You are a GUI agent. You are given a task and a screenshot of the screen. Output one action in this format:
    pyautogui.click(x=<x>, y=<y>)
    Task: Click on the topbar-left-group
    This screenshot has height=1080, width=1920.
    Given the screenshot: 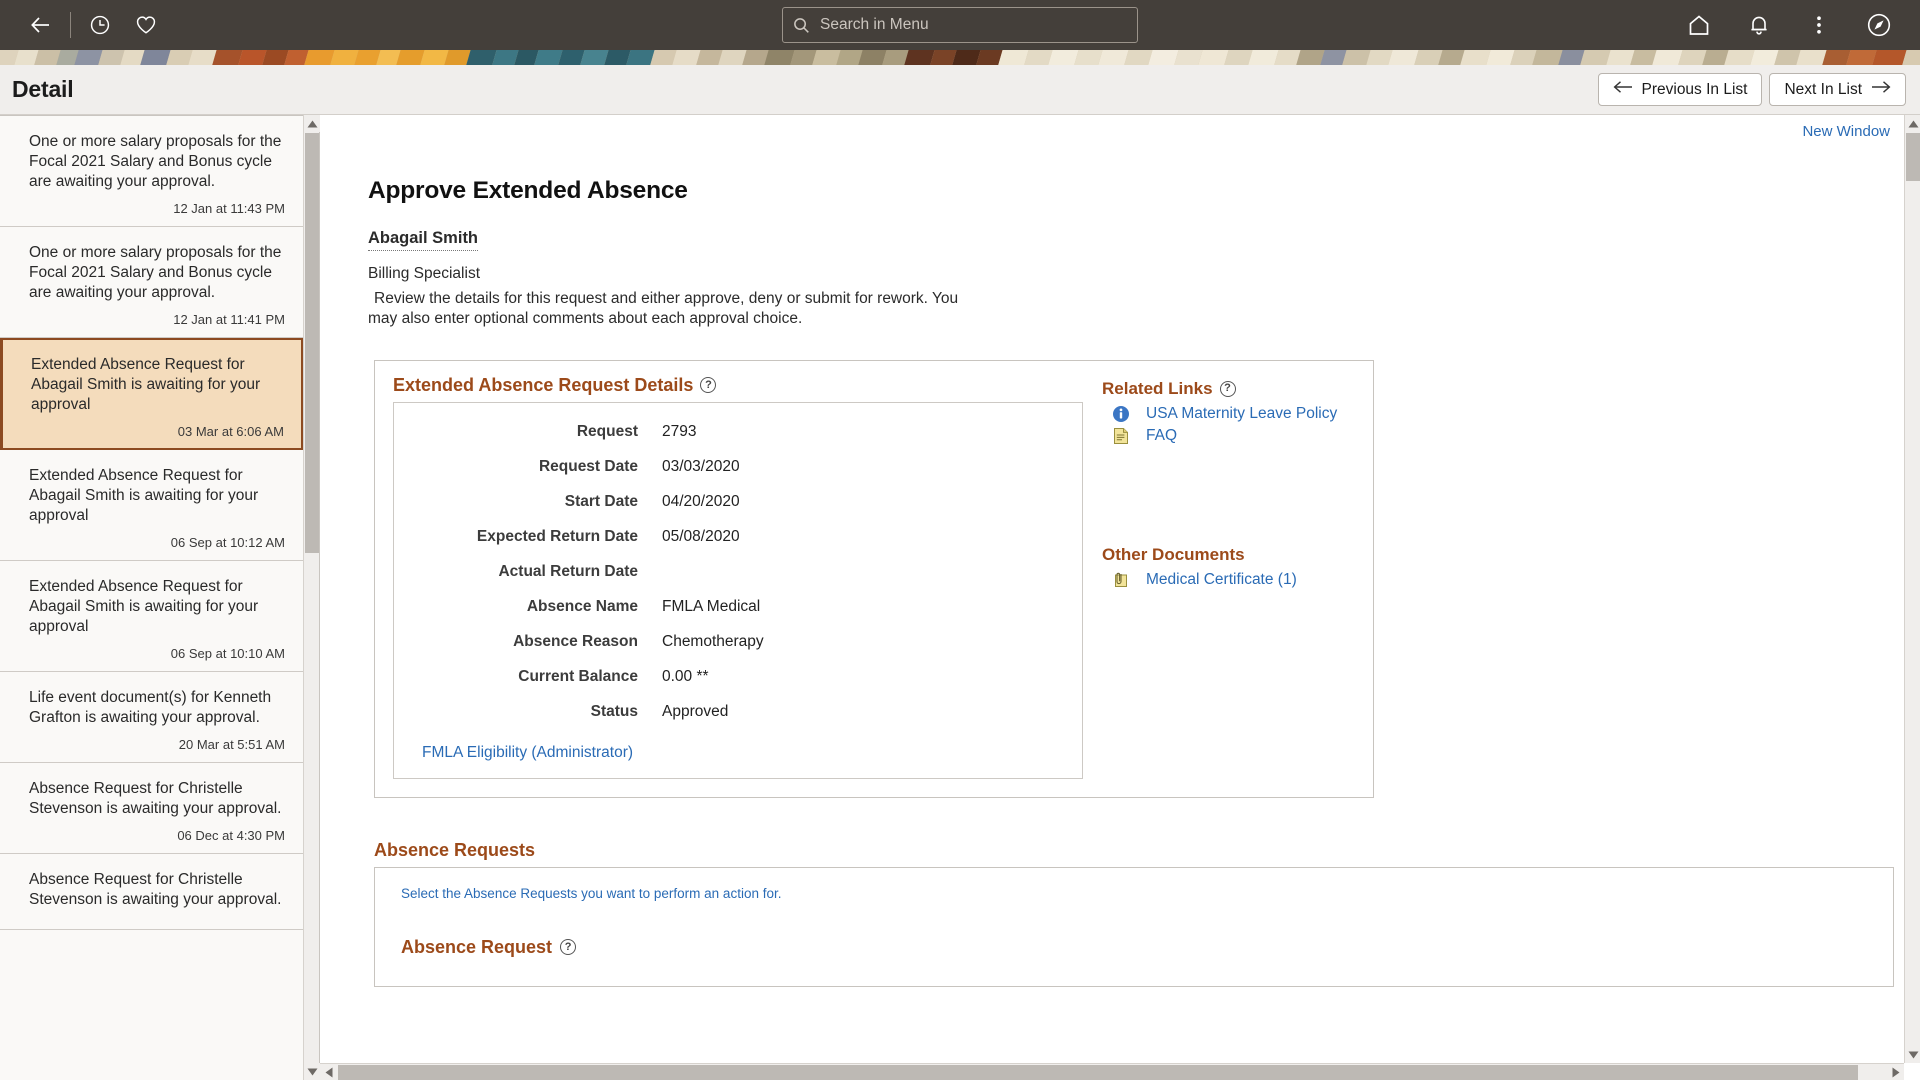 What is the action you would take?
    pyautogui.click(x=93, y=25)
    